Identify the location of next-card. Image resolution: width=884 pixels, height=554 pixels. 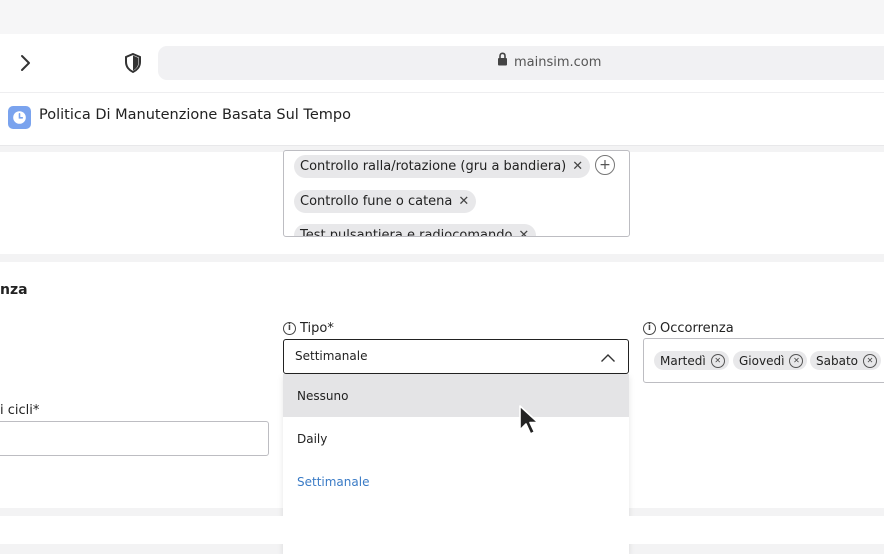
(442, 530).